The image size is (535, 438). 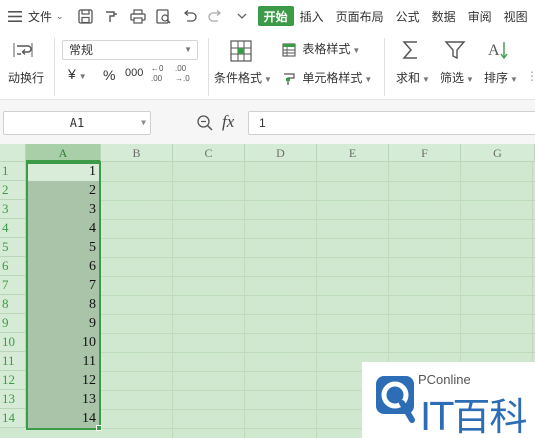 What do you see at coordinates (157, 78) in the screenshot?
I see `svg-text: .00` at bounding box center [157, 78].